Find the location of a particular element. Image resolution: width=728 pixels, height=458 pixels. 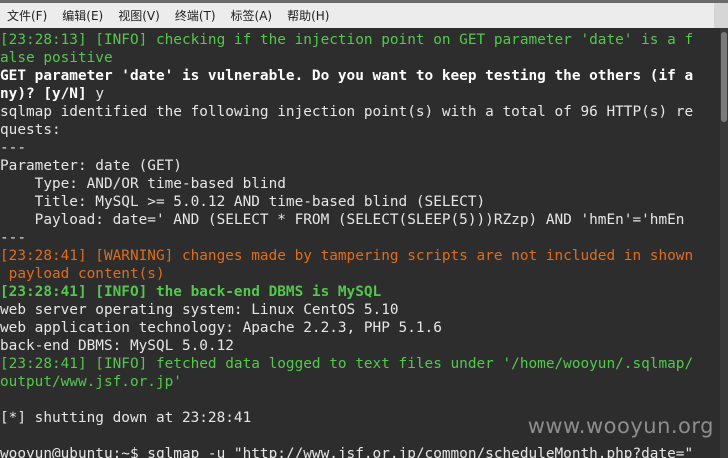

menu-tabs: 标签(A) is located at coordinates (252, 16).